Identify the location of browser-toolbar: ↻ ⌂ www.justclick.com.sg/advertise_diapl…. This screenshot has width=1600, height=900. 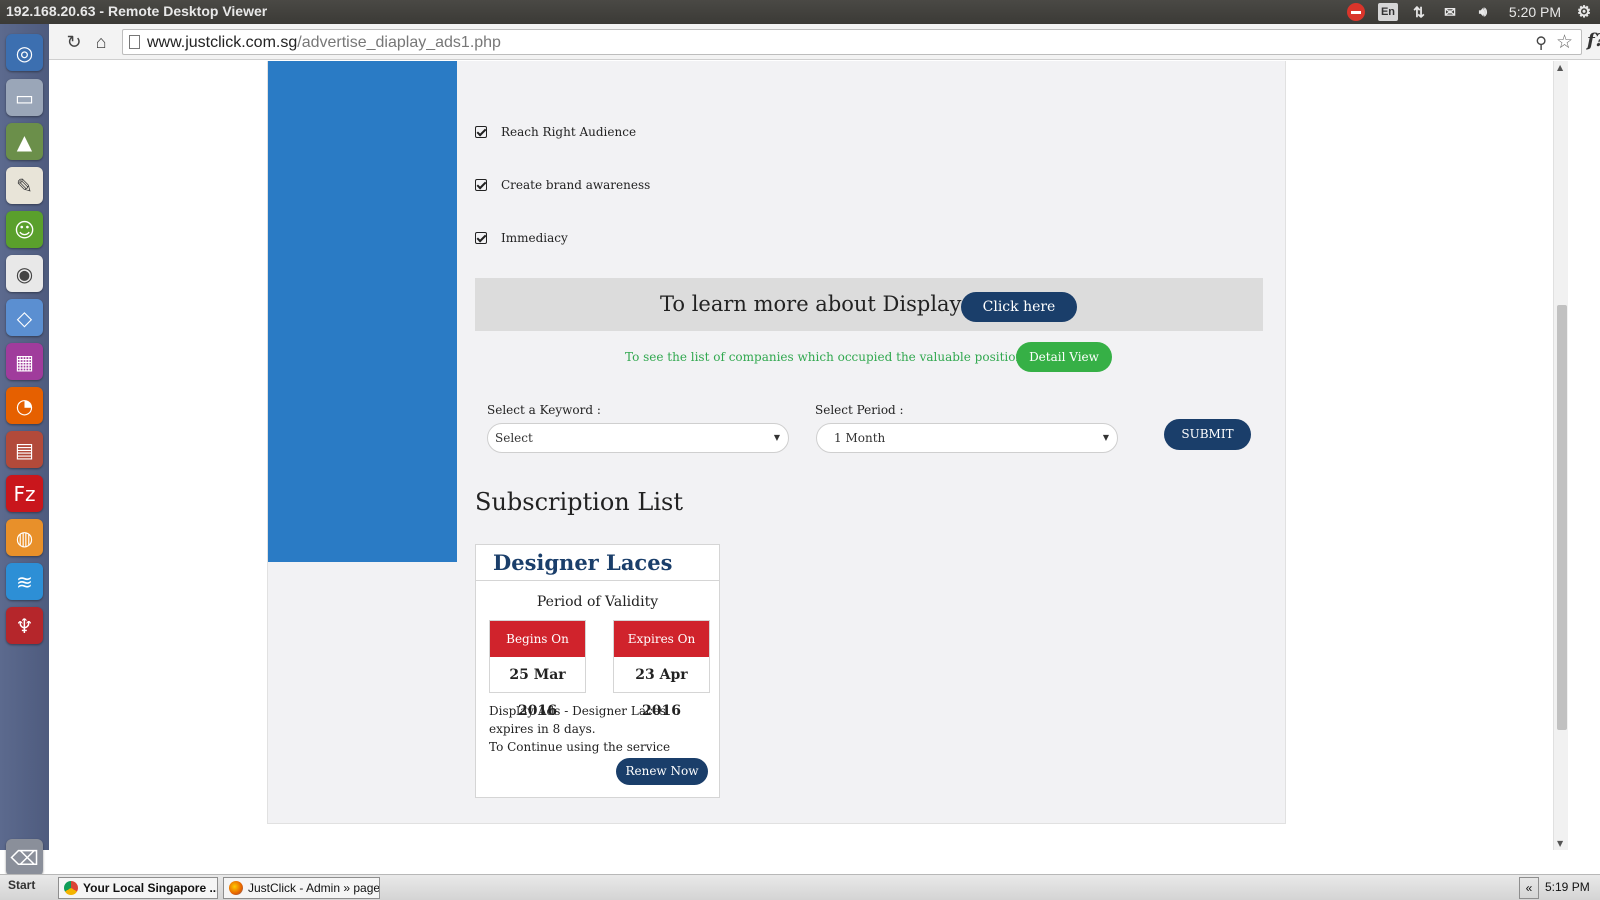
(824, 42).